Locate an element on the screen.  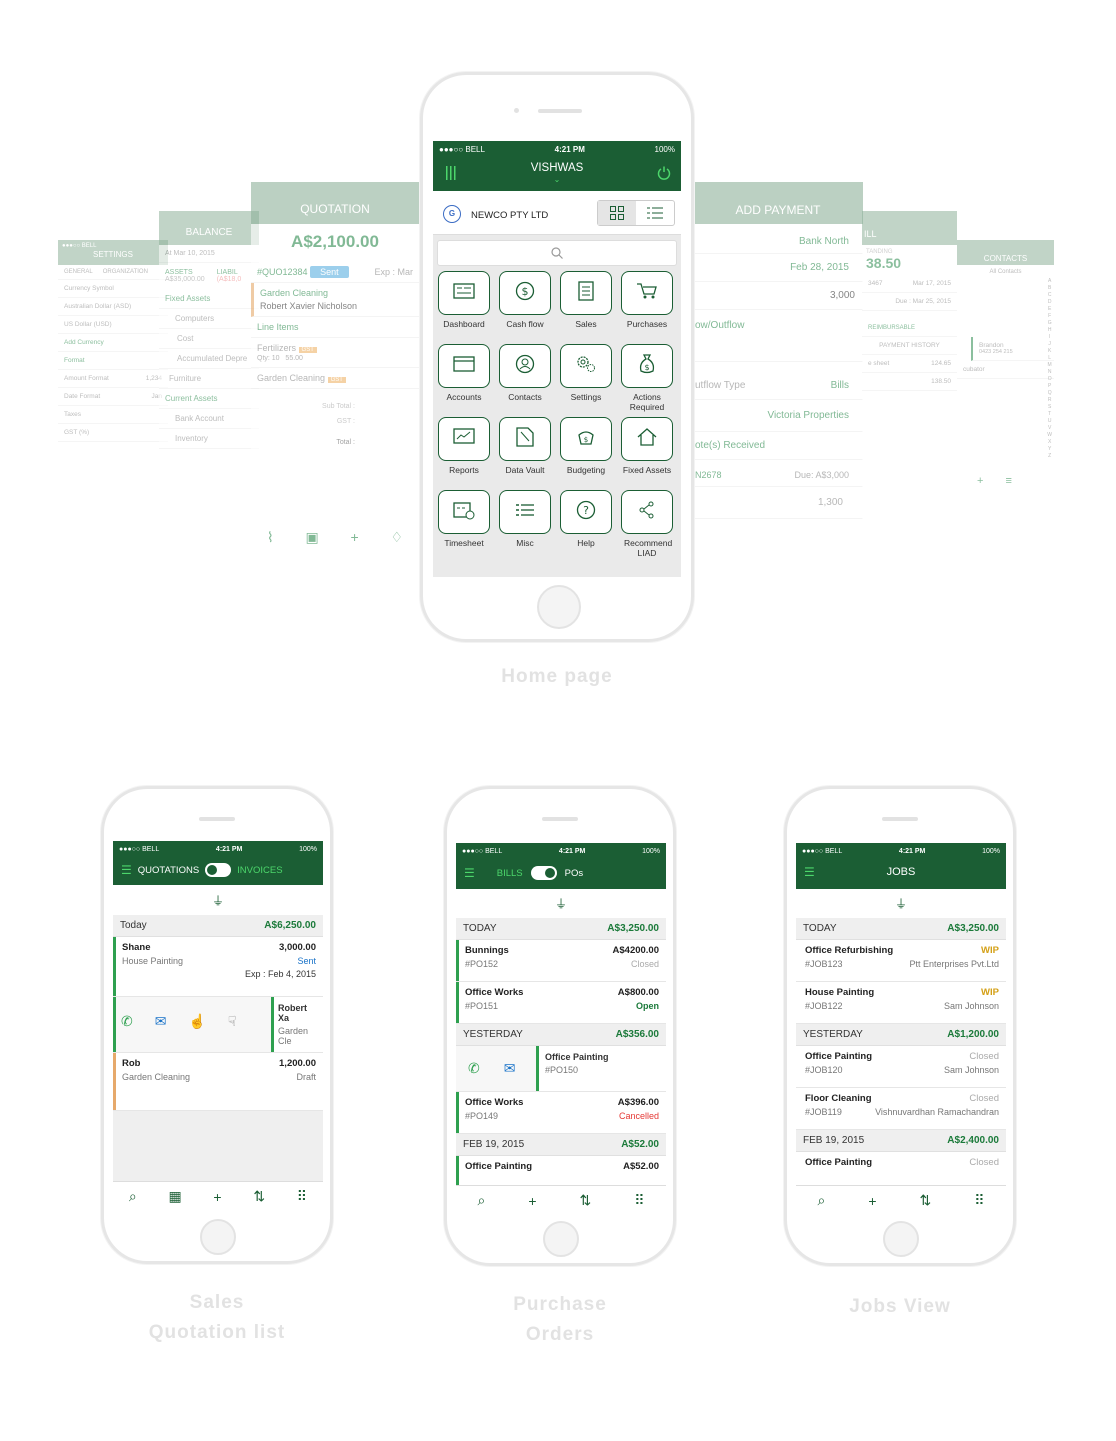
tile-cash-flow: $ is located at coordinates (525, 293).